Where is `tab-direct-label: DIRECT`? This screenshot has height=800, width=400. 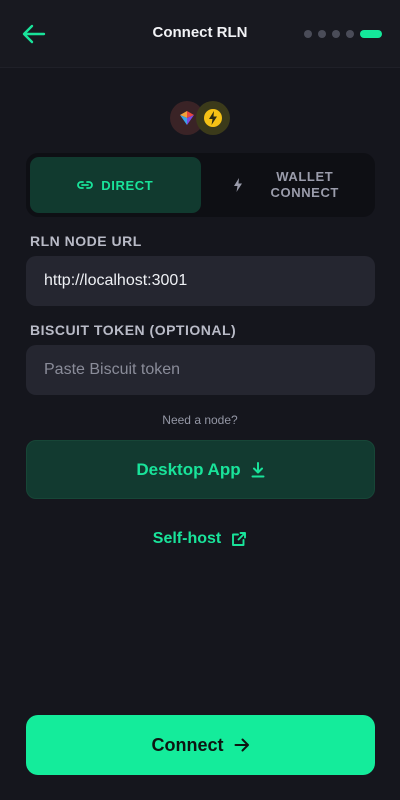
tab-direct-label: DIRECT is located at coordinates (127, 185).